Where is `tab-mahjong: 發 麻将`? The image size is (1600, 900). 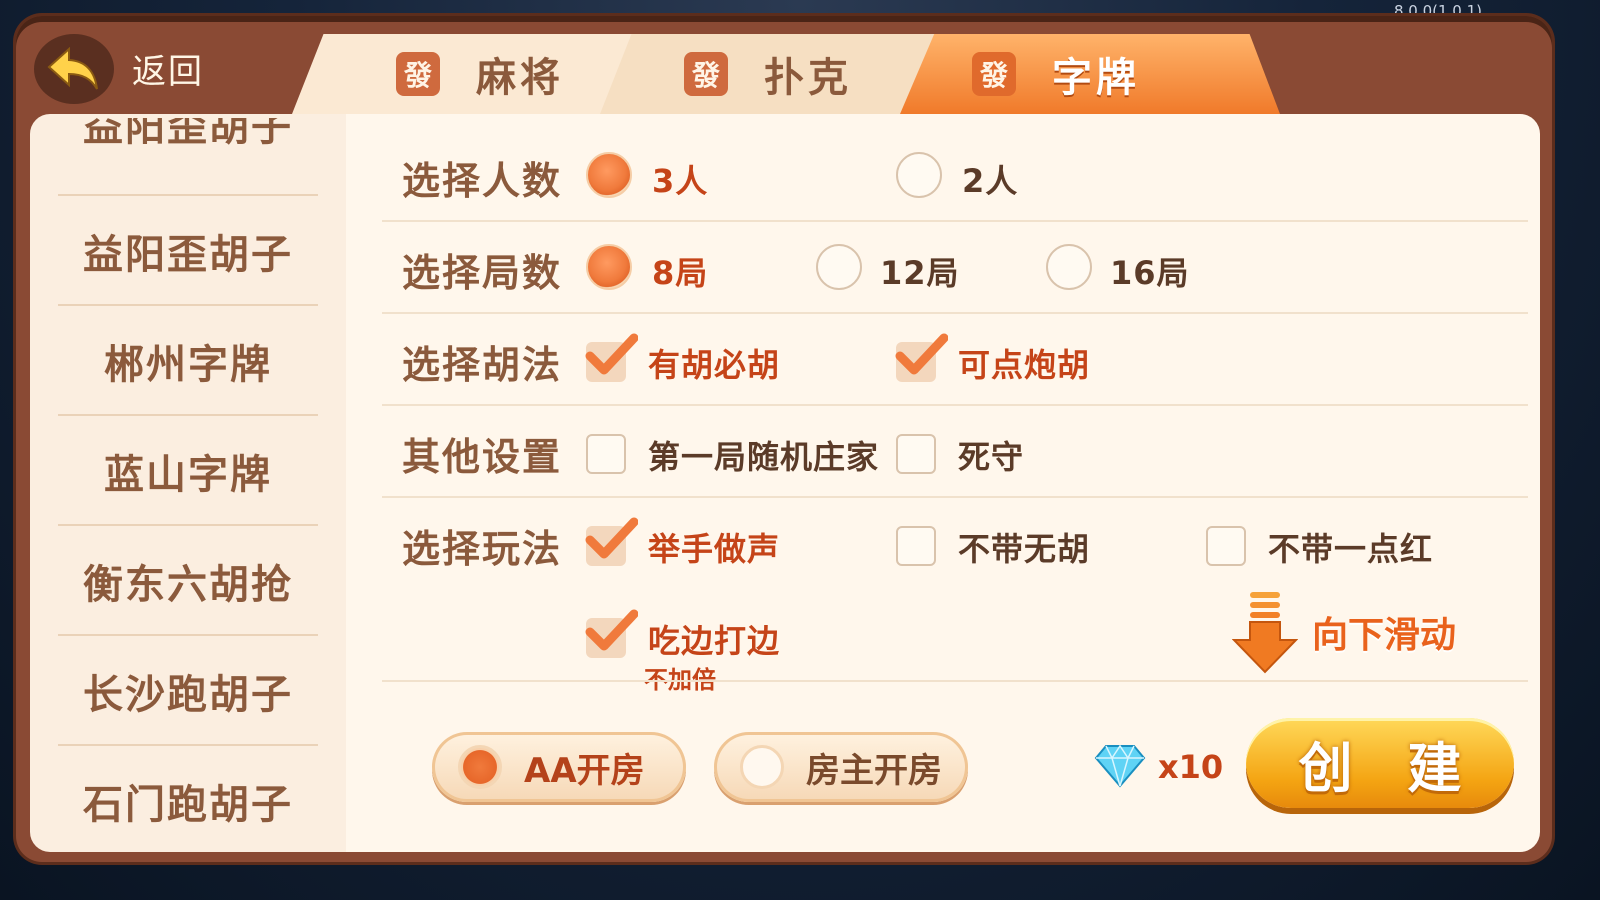 tab-mahjong: 發 麻将 is located at coordinates (467, 74).